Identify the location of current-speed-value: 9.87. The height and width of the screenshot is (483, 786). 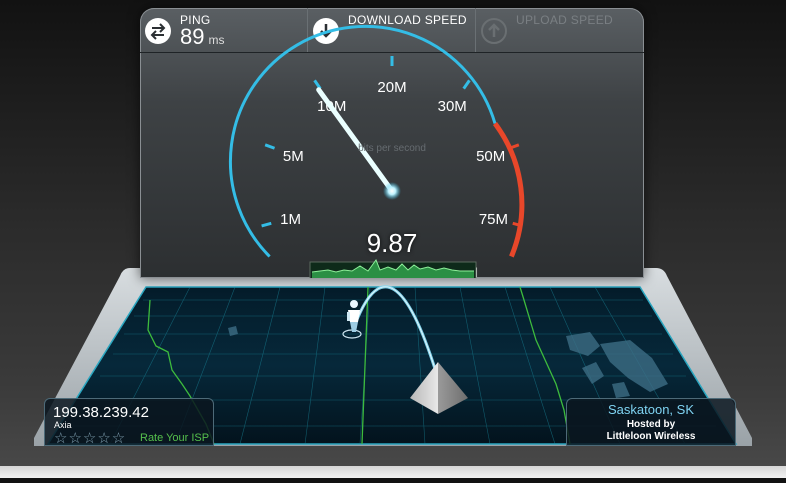
(392, 243).